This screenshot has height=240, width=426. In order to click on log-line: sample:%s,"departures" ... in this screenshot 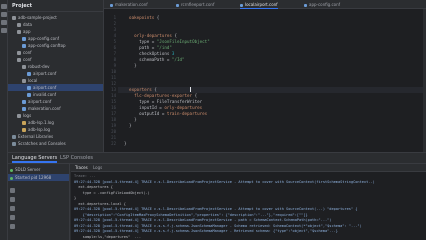, I will do `click(108, 236)`.